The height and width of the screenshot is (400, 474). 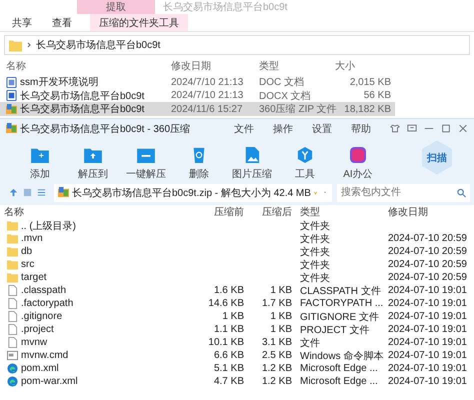 I want to click on image-file-icon, so click(x=252, y=154).